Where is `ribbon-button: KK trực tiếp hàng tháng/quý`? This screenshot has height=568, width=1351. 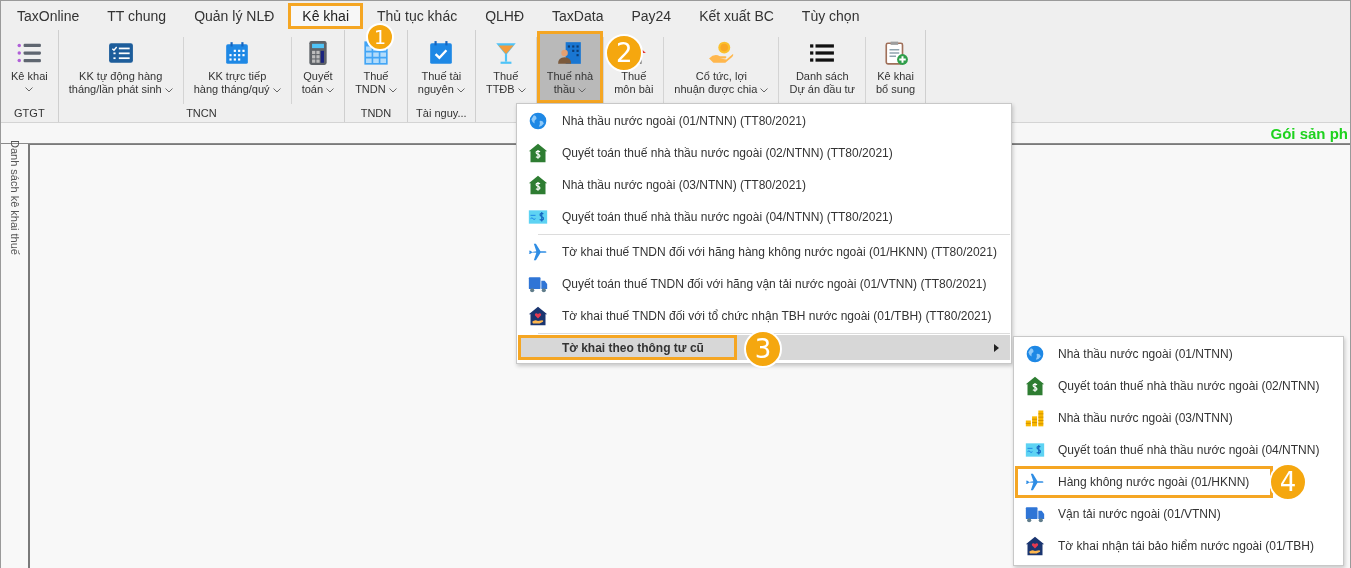
ribbon-button: KK trực tiếp hàng tháng/quý is located at coordinates (237, 67).